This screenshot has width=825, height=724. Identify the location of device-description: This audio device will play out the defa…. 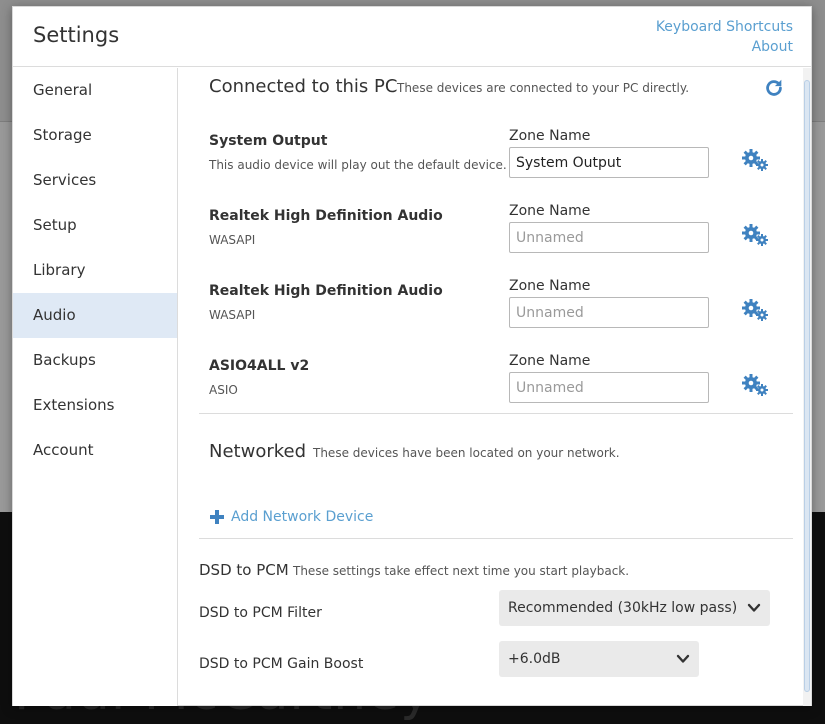
(358, 165).